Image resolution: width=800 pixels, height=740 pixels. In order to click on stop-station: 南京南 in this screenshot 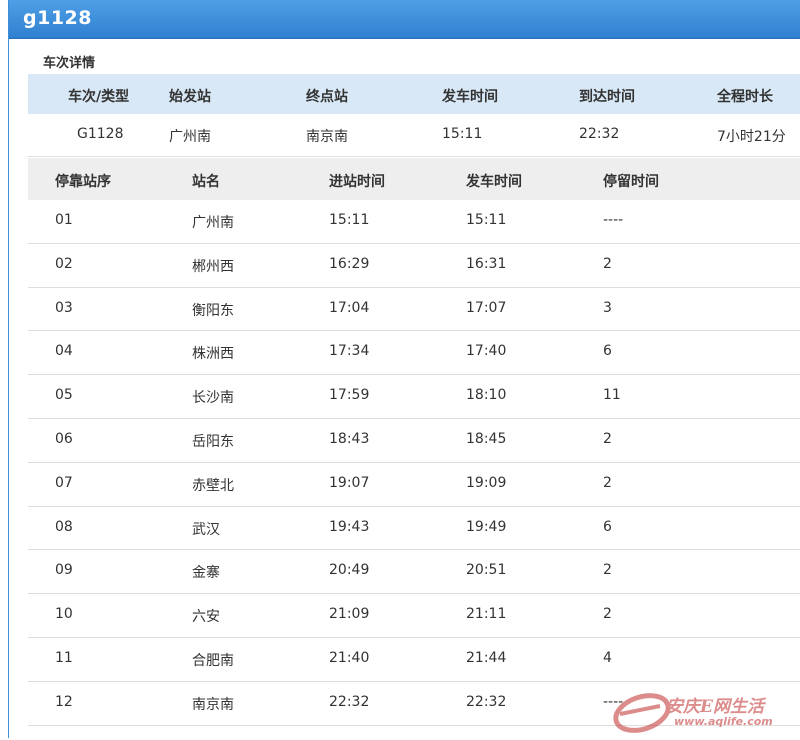, I will do `click(213, 704)`.